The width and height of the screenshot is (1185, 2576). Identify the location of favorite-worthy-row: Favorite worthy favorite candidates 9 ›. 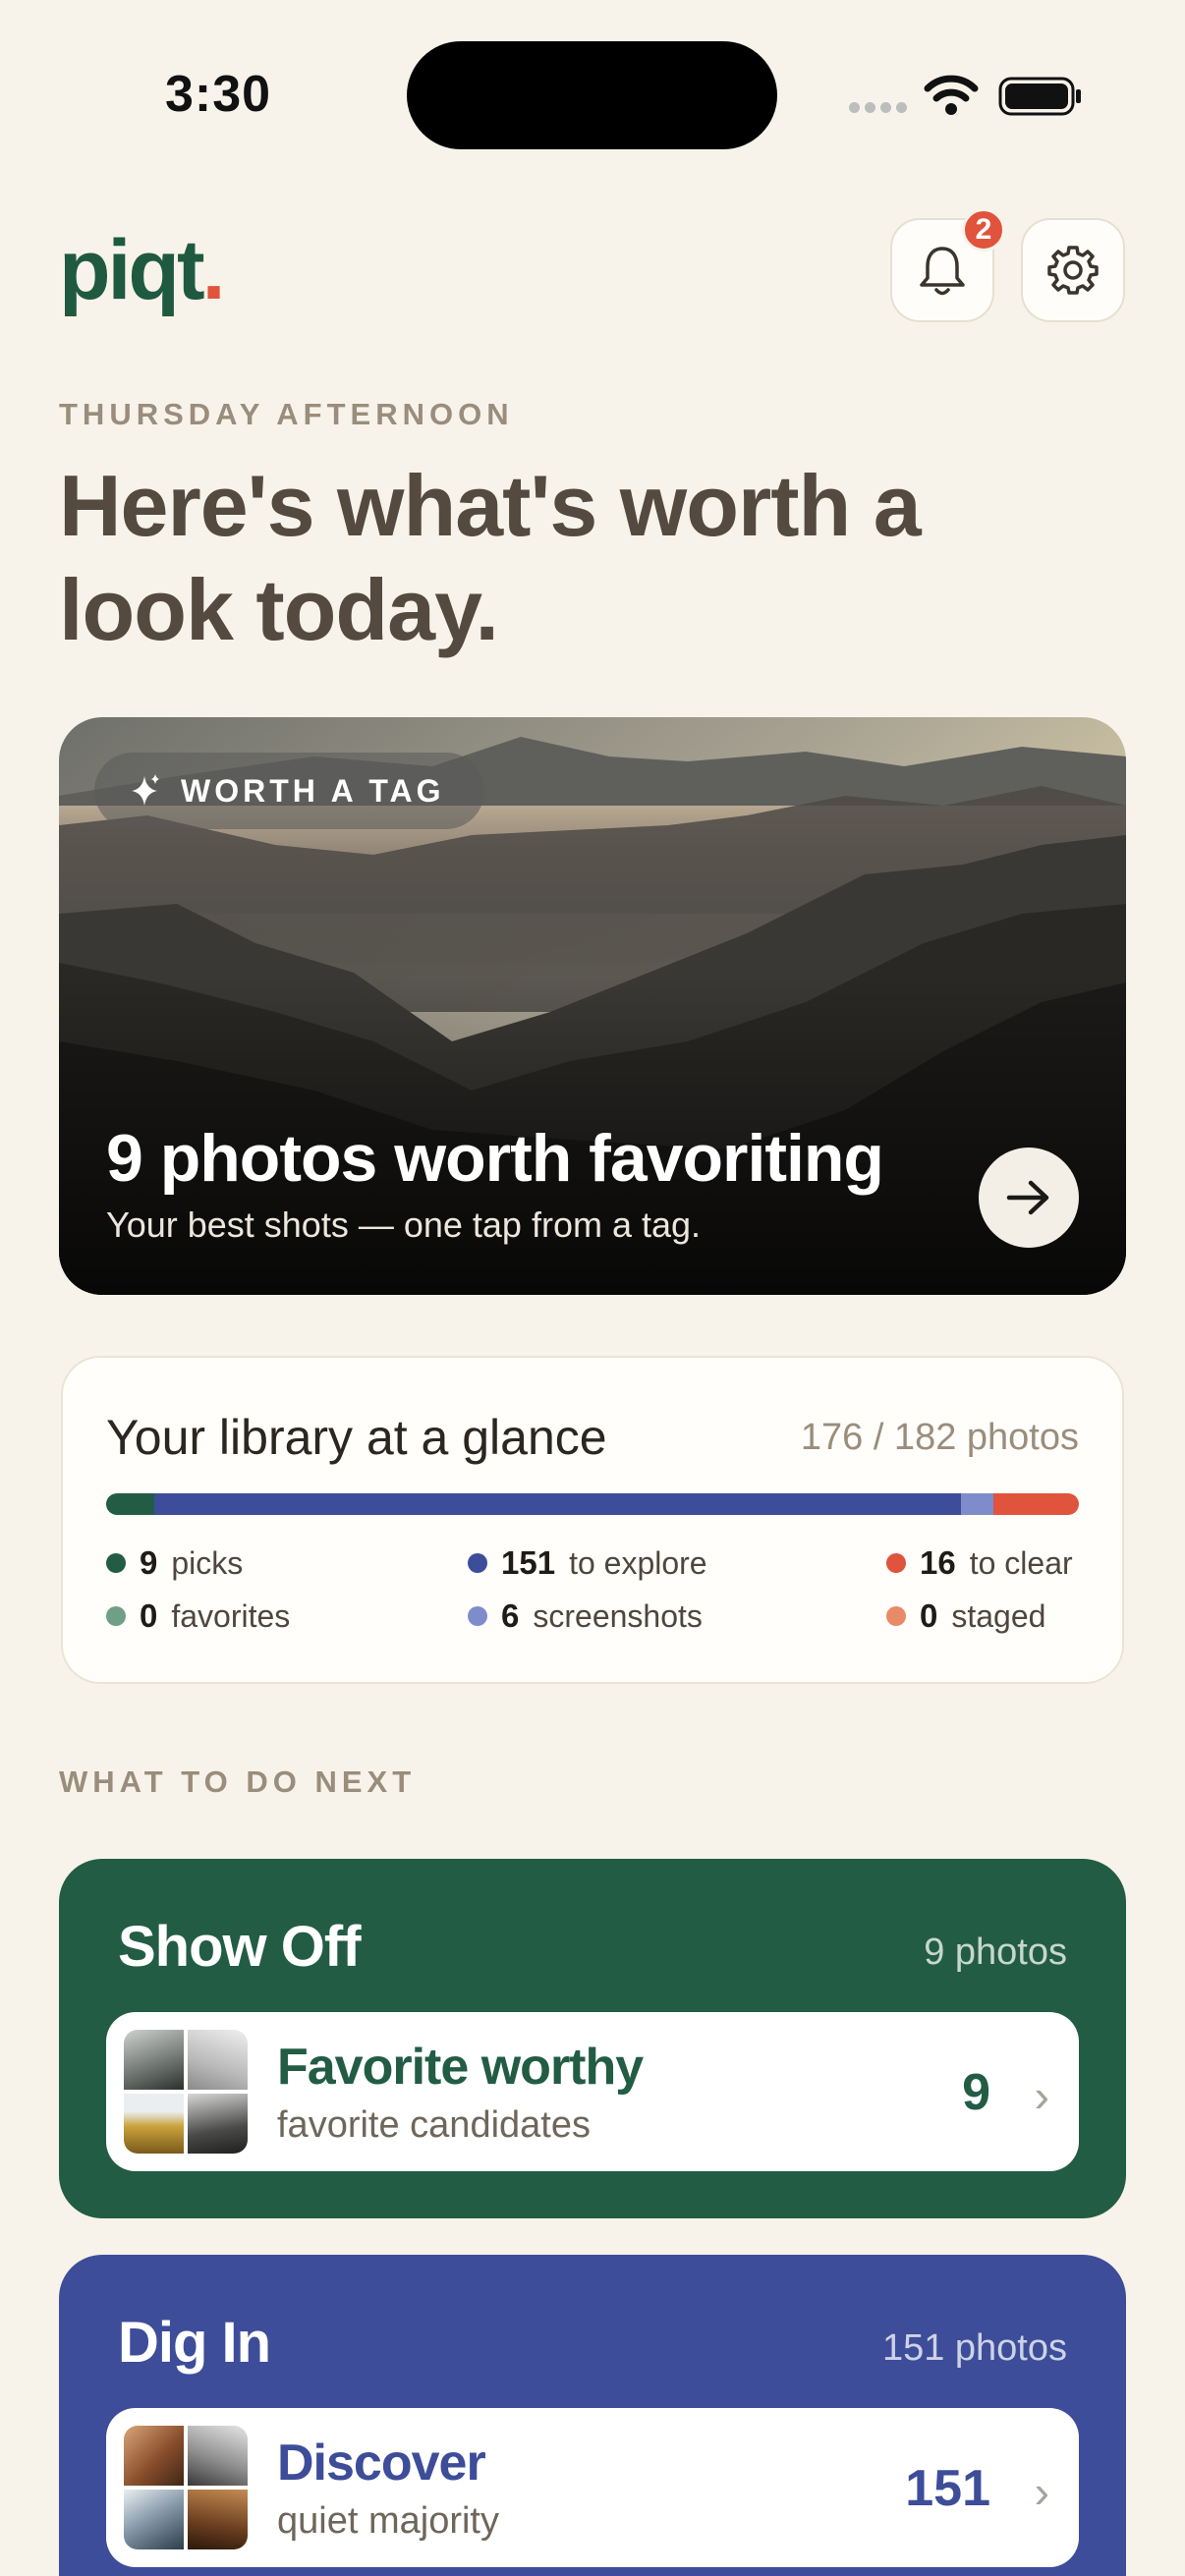
(592, 2091).